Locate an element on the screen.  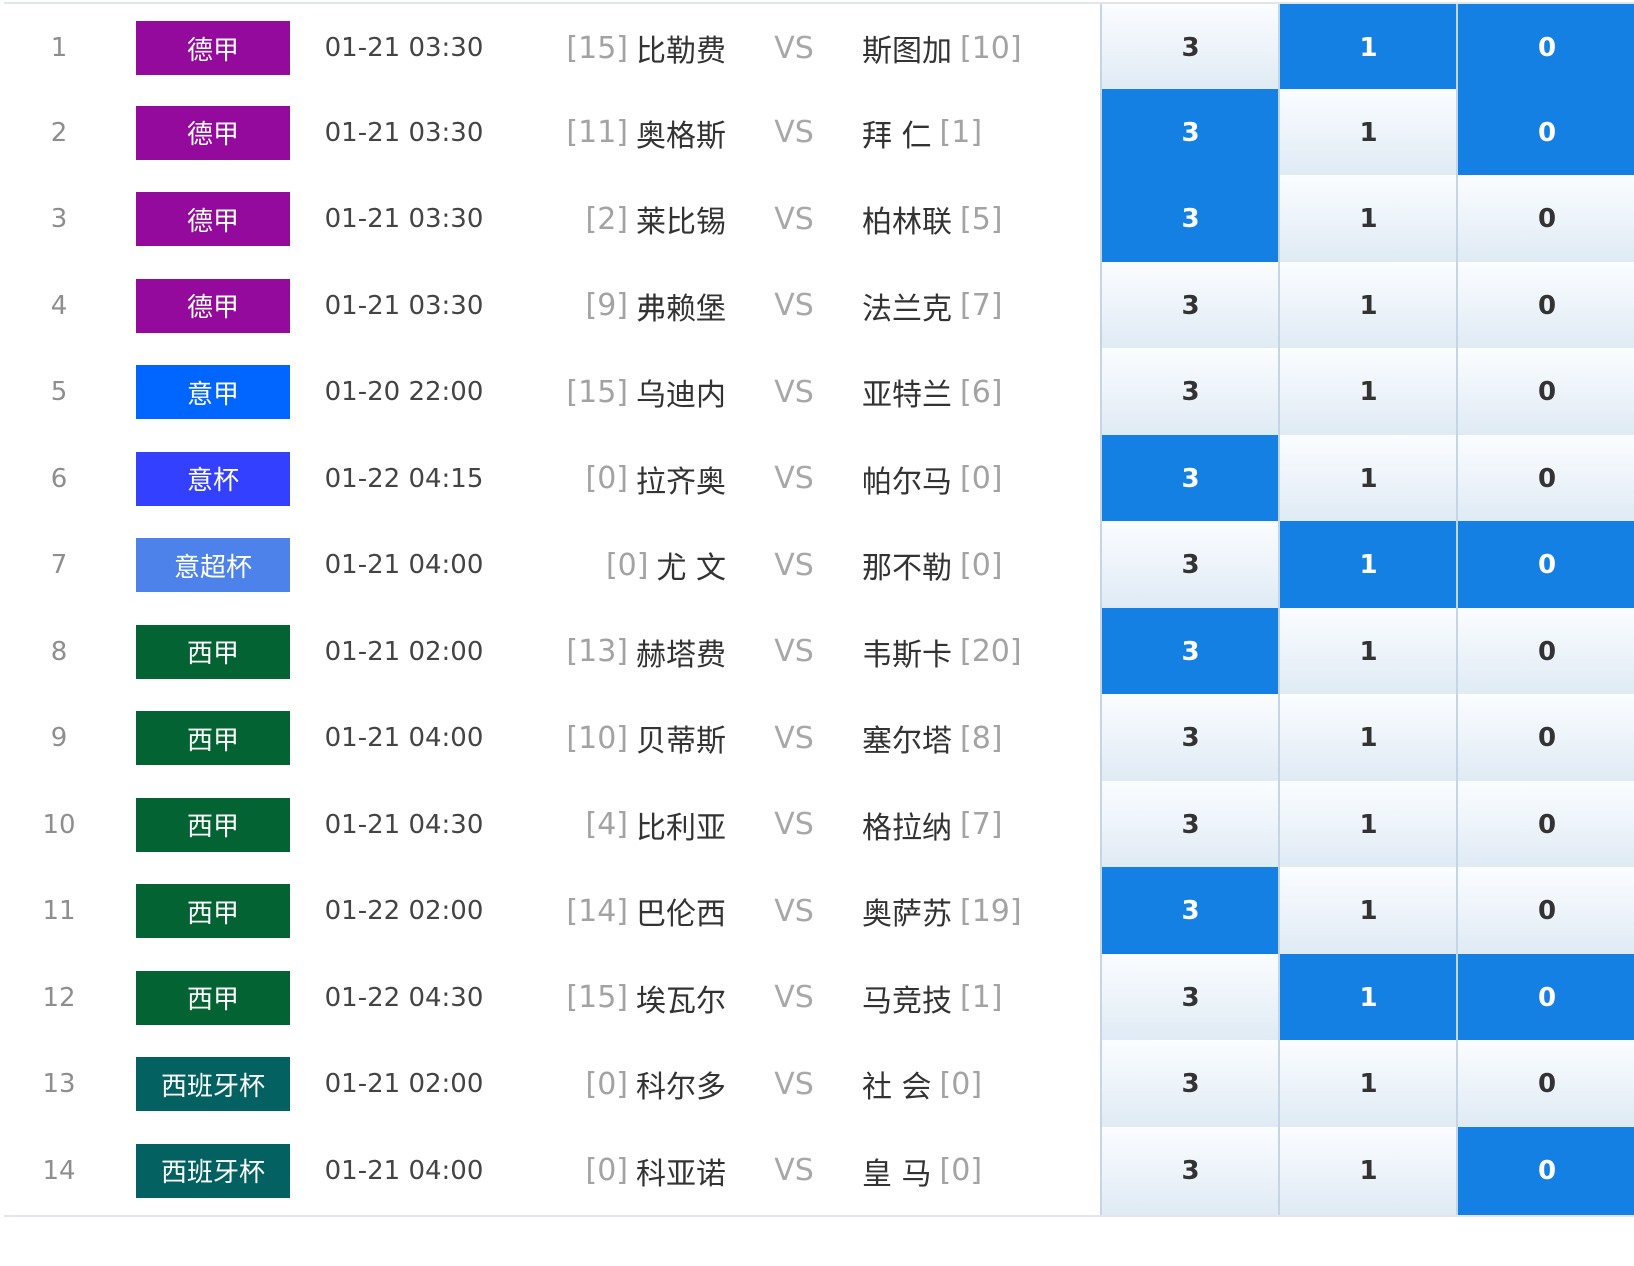
away-team: 格拉纳 [7] is located at coordinates (979, 825).